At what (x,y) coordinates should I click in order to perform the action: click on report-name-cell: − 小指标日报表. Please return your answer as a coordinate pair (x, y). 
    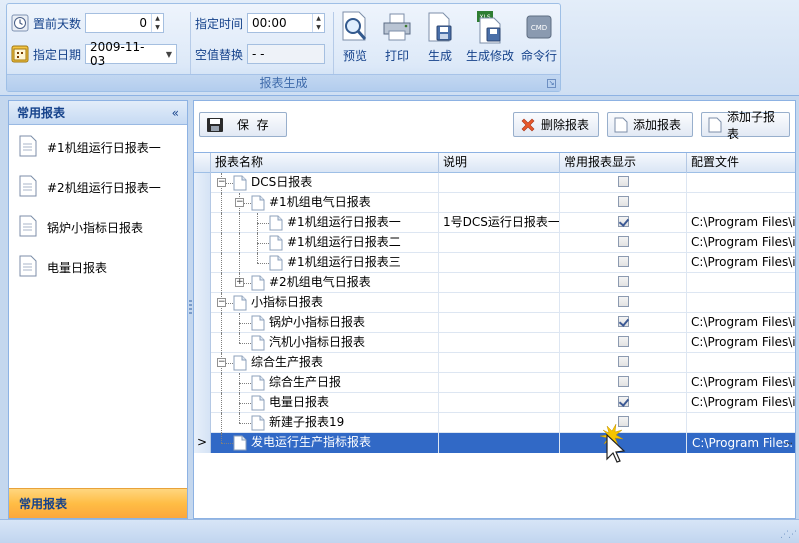
    Looking at the image, I should click on (325, 303).